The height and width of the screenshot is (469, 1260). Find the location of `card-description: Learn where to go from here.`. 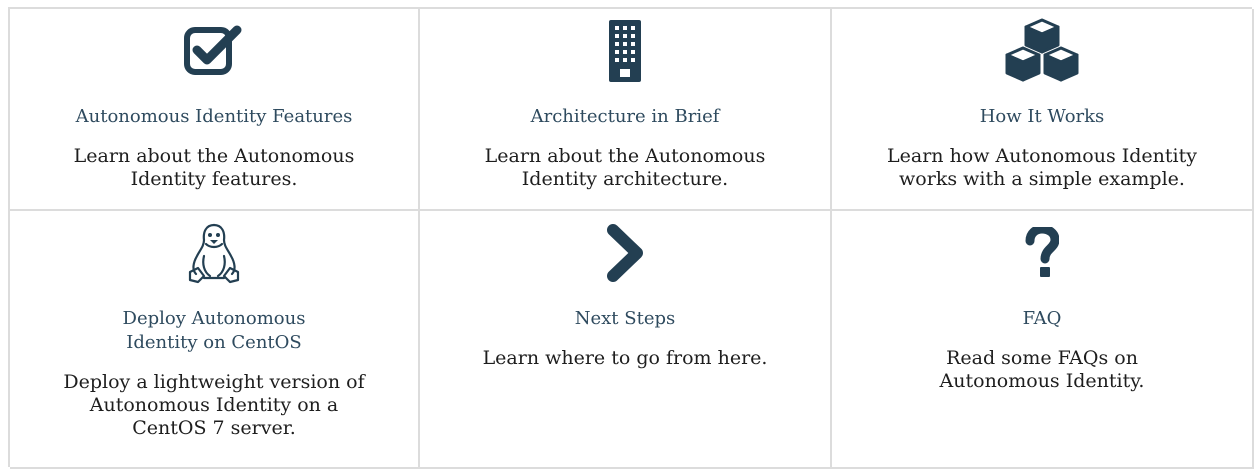

card-description: Learn where to go from here. is located at coordinates (625, 358).